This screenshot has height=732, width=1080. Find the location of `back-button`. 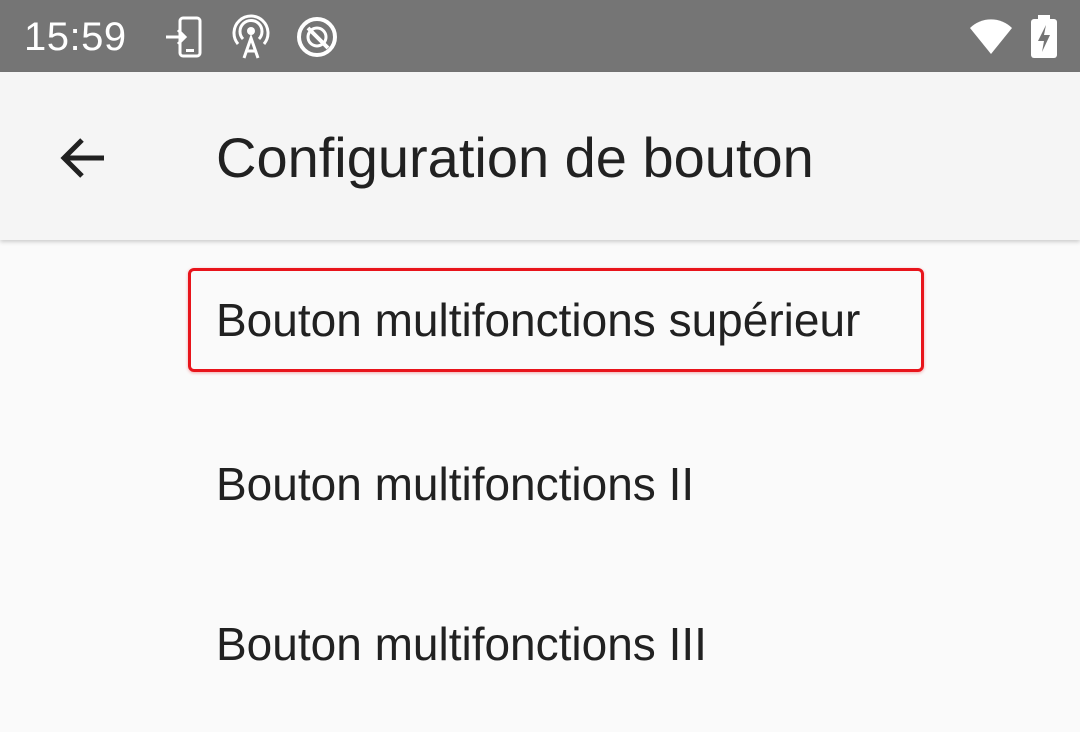

back-button is located at coordinates (84, 160).